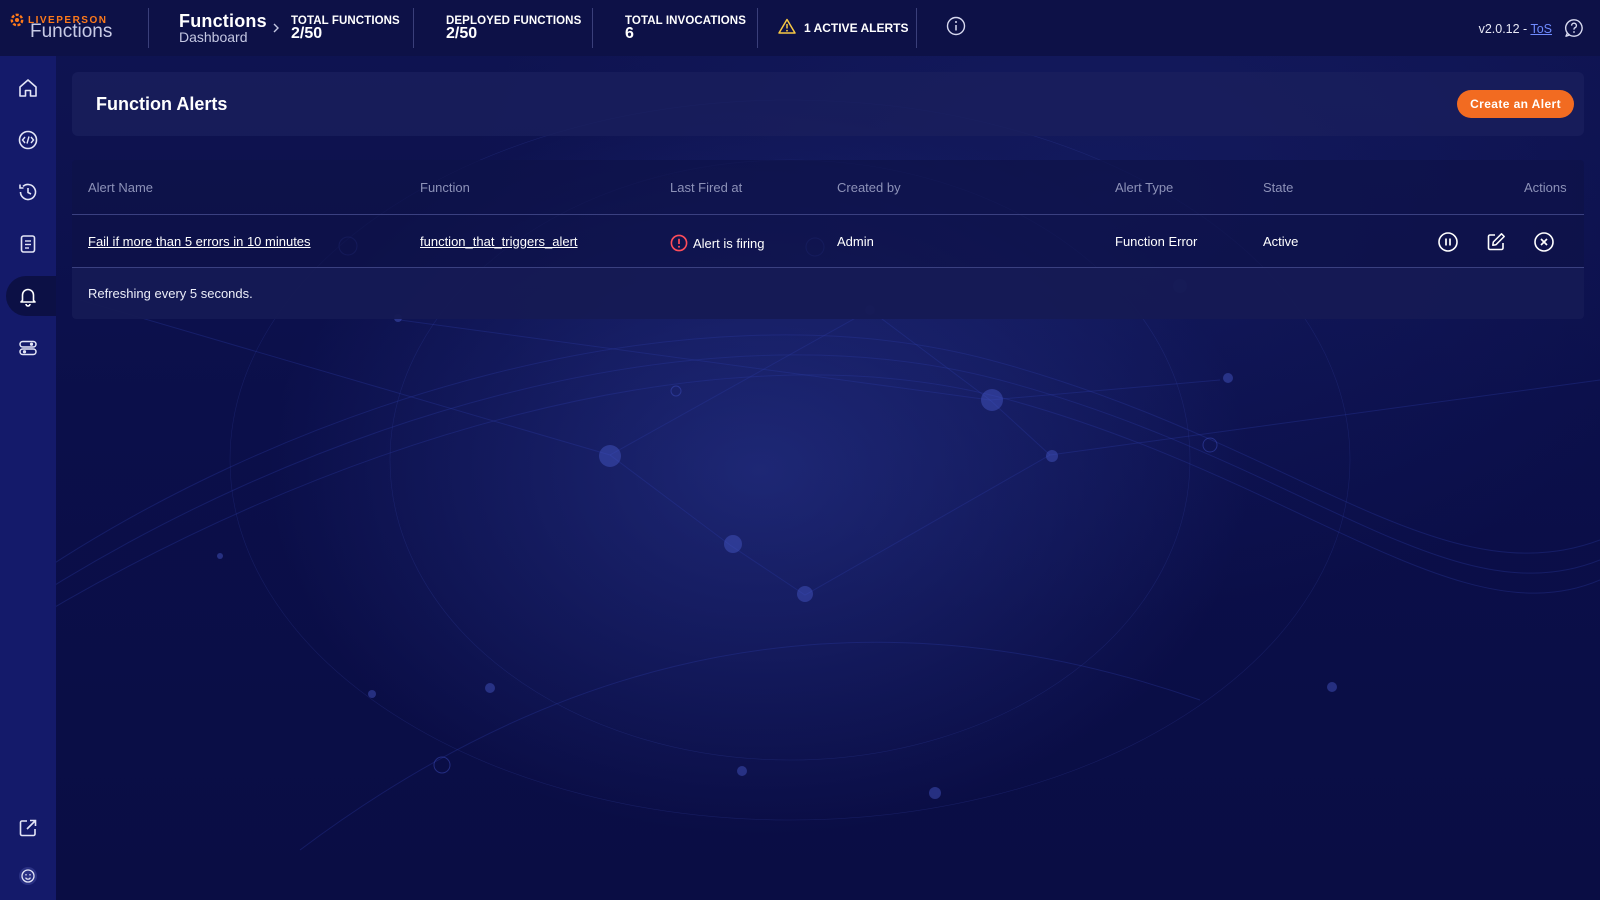  Describe the element at coordinates (208, 28) in the screenshot. I see `page-breadcrumb: Functions Dashboard` at that location.